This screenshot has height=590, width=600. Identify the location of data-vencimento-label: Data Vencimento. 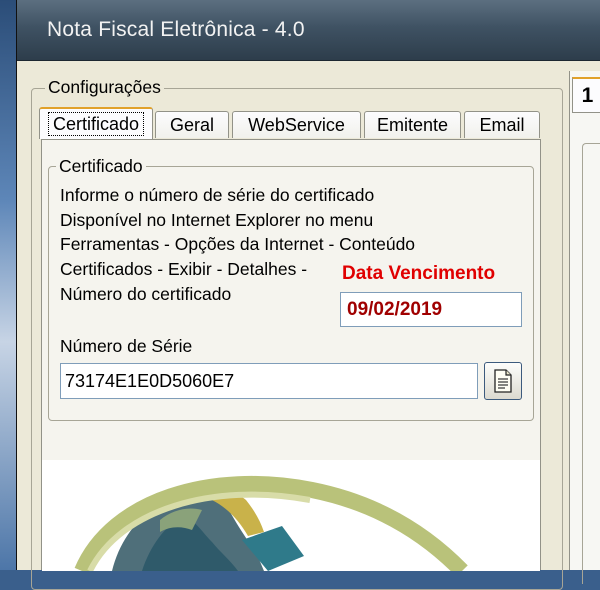
(419, 273).